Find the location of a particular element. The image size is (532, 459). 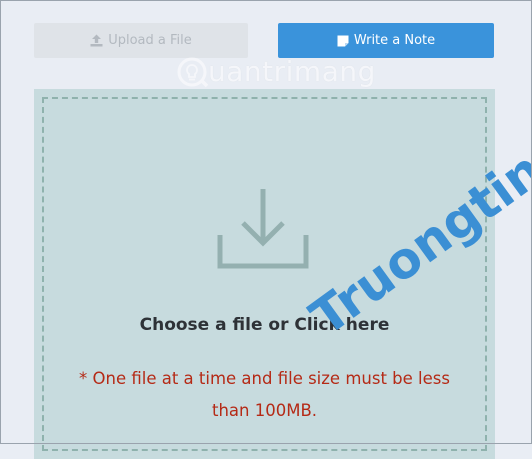

truongtin-watermark-tld: .top is located at coordinates (526, 134).